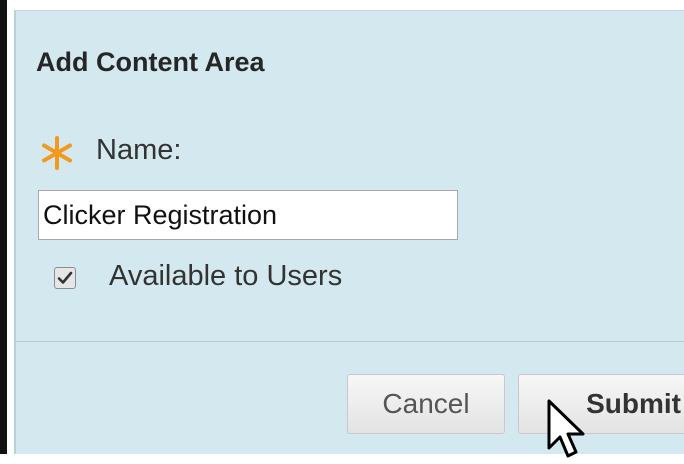 The height and width of the screenshot is (464, 684). Describe the element at coordinates (248, 215) in the screenshot. I see `name-input` at that location.